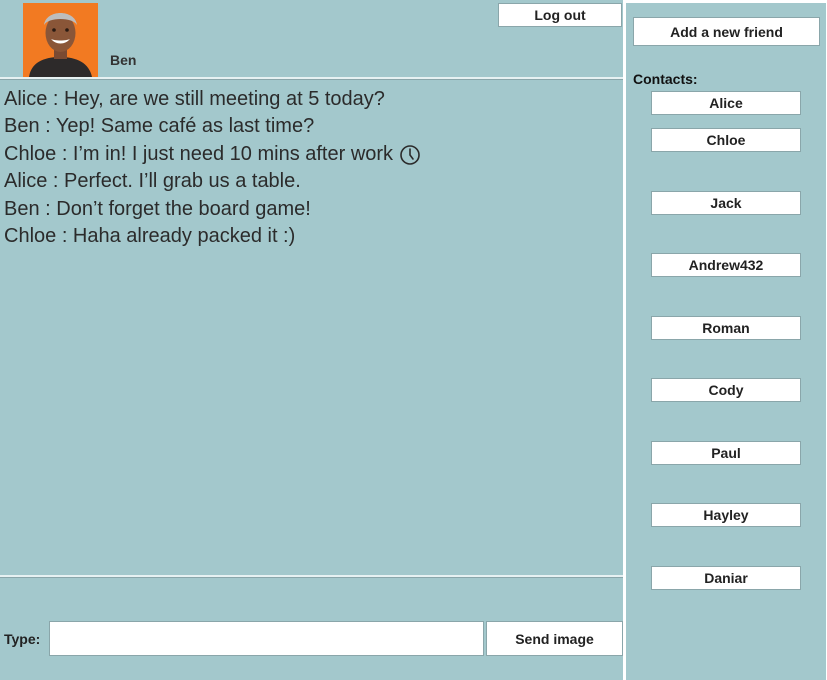  I want to click on contact-item-alice: Alice, so click(726, 103).